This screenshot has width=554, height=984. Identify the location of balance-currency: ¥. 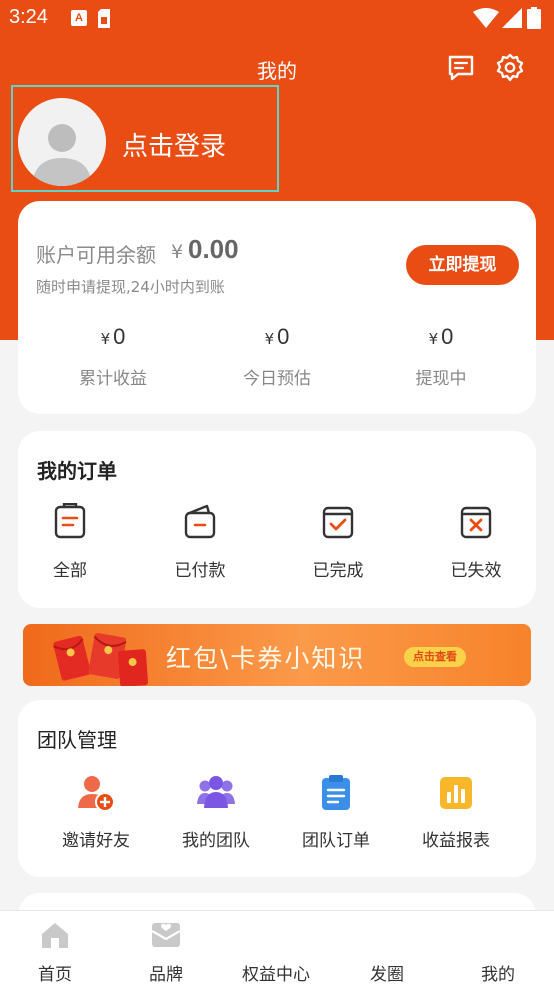
(177, 252).